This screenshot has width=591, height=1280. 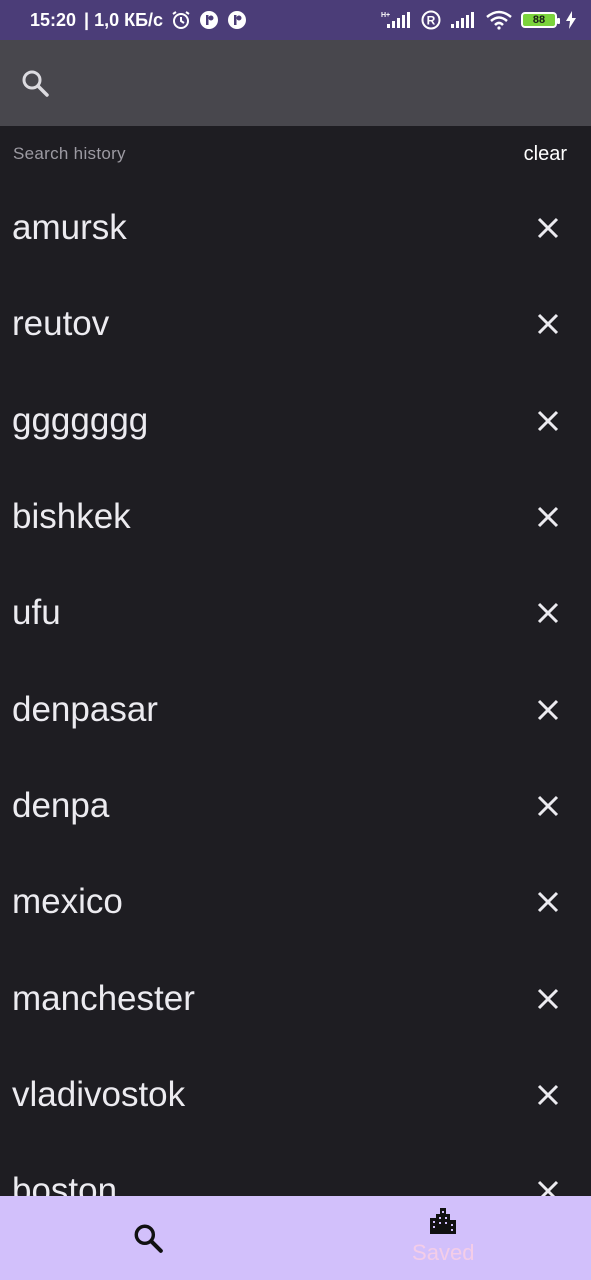 I want to click on battery-indicator: 88, so click(x=540, y=20).